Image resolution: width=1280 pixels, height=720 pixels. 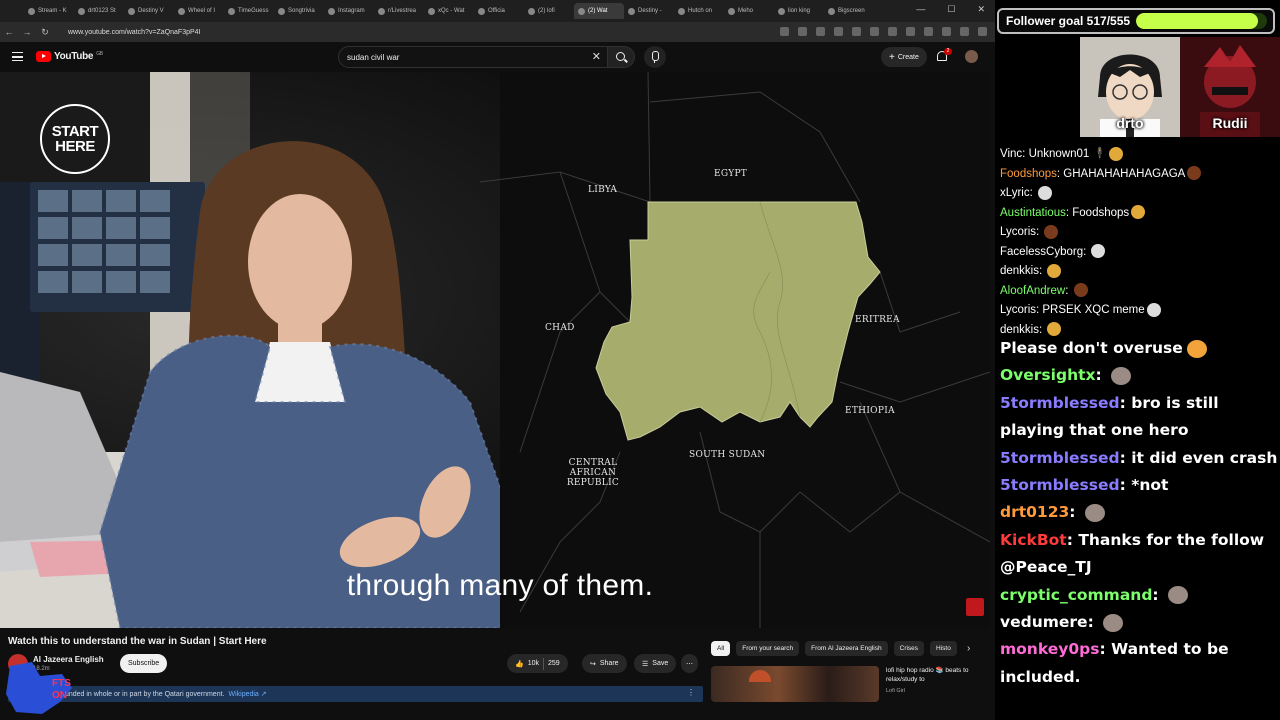 What do you see at coordinates (604, 663) in the screenshot?
I see `share-button: ↪ Share` at bounding box center [604, 663].